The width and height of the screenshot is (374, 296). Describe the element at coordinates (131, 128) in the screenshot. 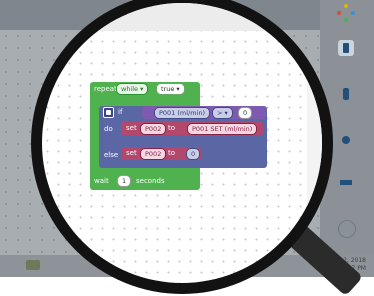

I see `set-label-1: set` at that location.